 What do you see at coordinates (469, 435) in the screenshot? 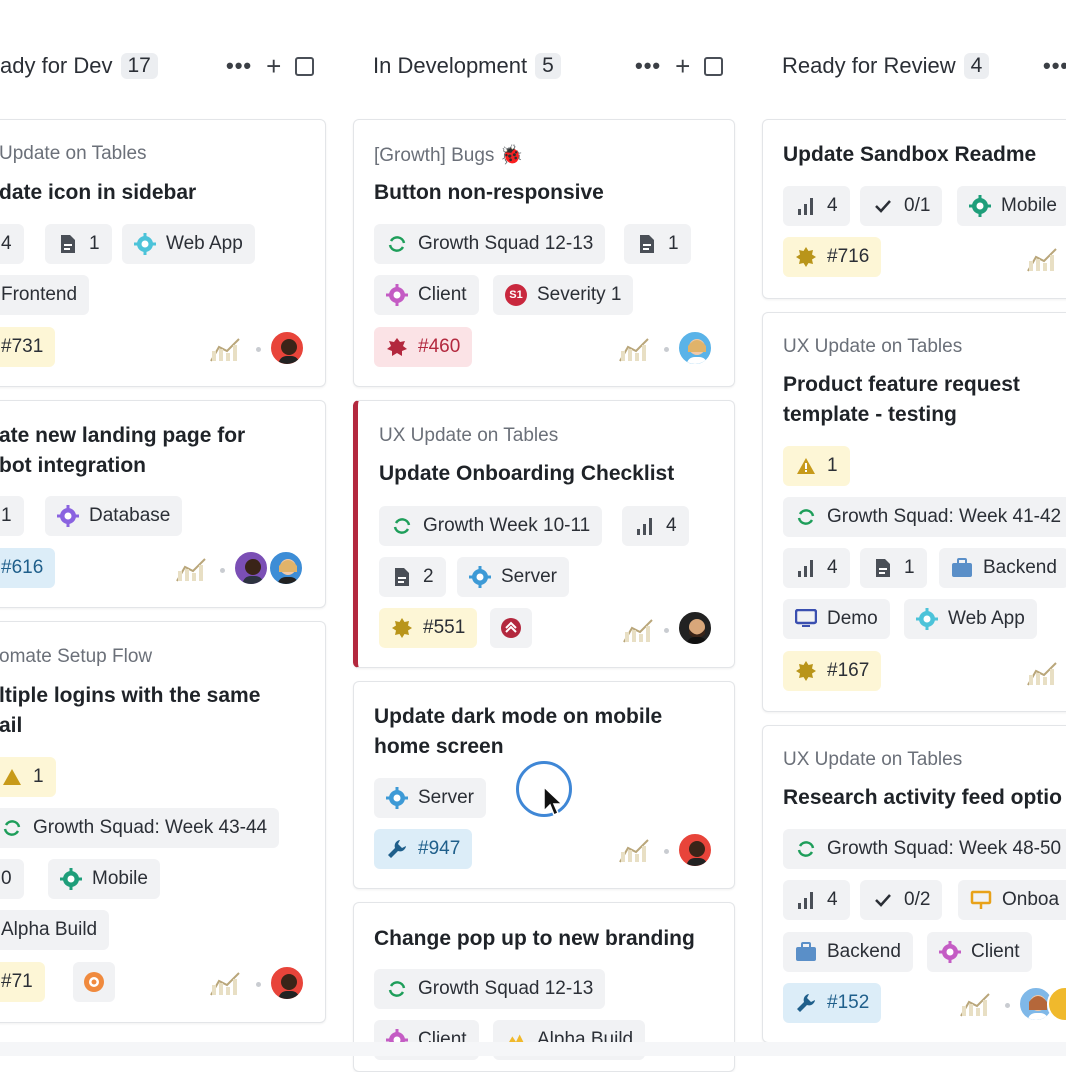
I see `card-subtitle: UX Update on Tables` at bounding box center [469, 435].